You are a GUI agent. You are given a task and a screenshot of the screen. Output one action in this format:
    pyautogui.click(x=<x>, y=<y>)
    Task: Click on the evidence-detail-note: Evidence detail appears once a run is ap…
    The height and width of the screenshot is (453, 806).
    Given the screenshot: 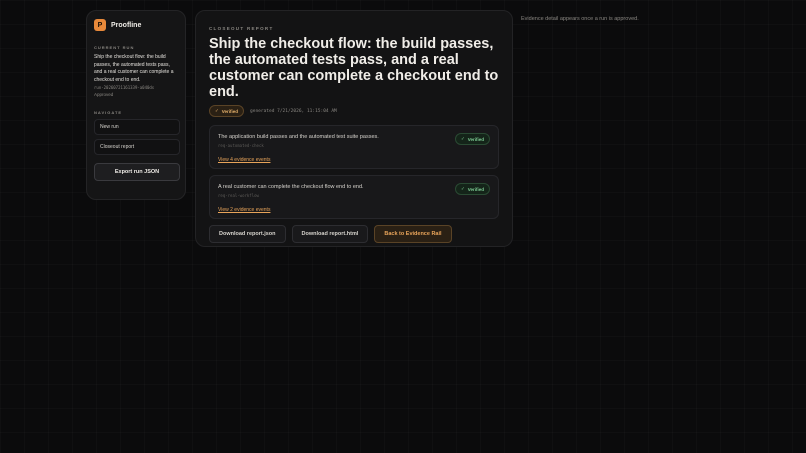 What is the action you would take?
    pyautogui.click(x=580, y=19)
    